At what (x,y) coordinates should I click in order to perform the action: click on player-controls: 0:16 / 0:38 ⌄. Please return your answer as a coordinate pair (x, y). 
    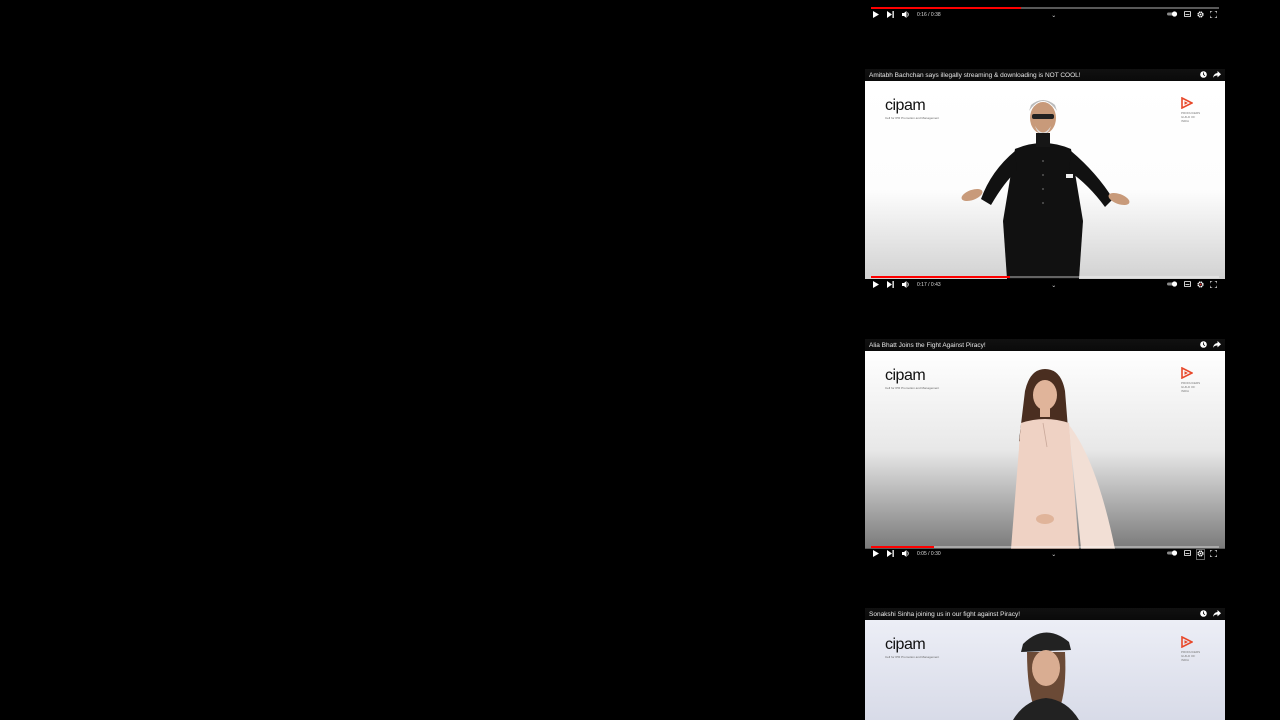
    Looking at the image, I should click on (1045, 15).